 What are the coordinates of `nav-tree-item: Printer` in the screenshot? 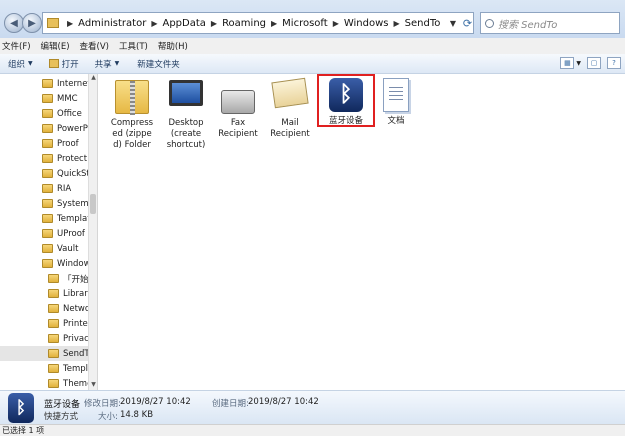 It's located at (45, 323).